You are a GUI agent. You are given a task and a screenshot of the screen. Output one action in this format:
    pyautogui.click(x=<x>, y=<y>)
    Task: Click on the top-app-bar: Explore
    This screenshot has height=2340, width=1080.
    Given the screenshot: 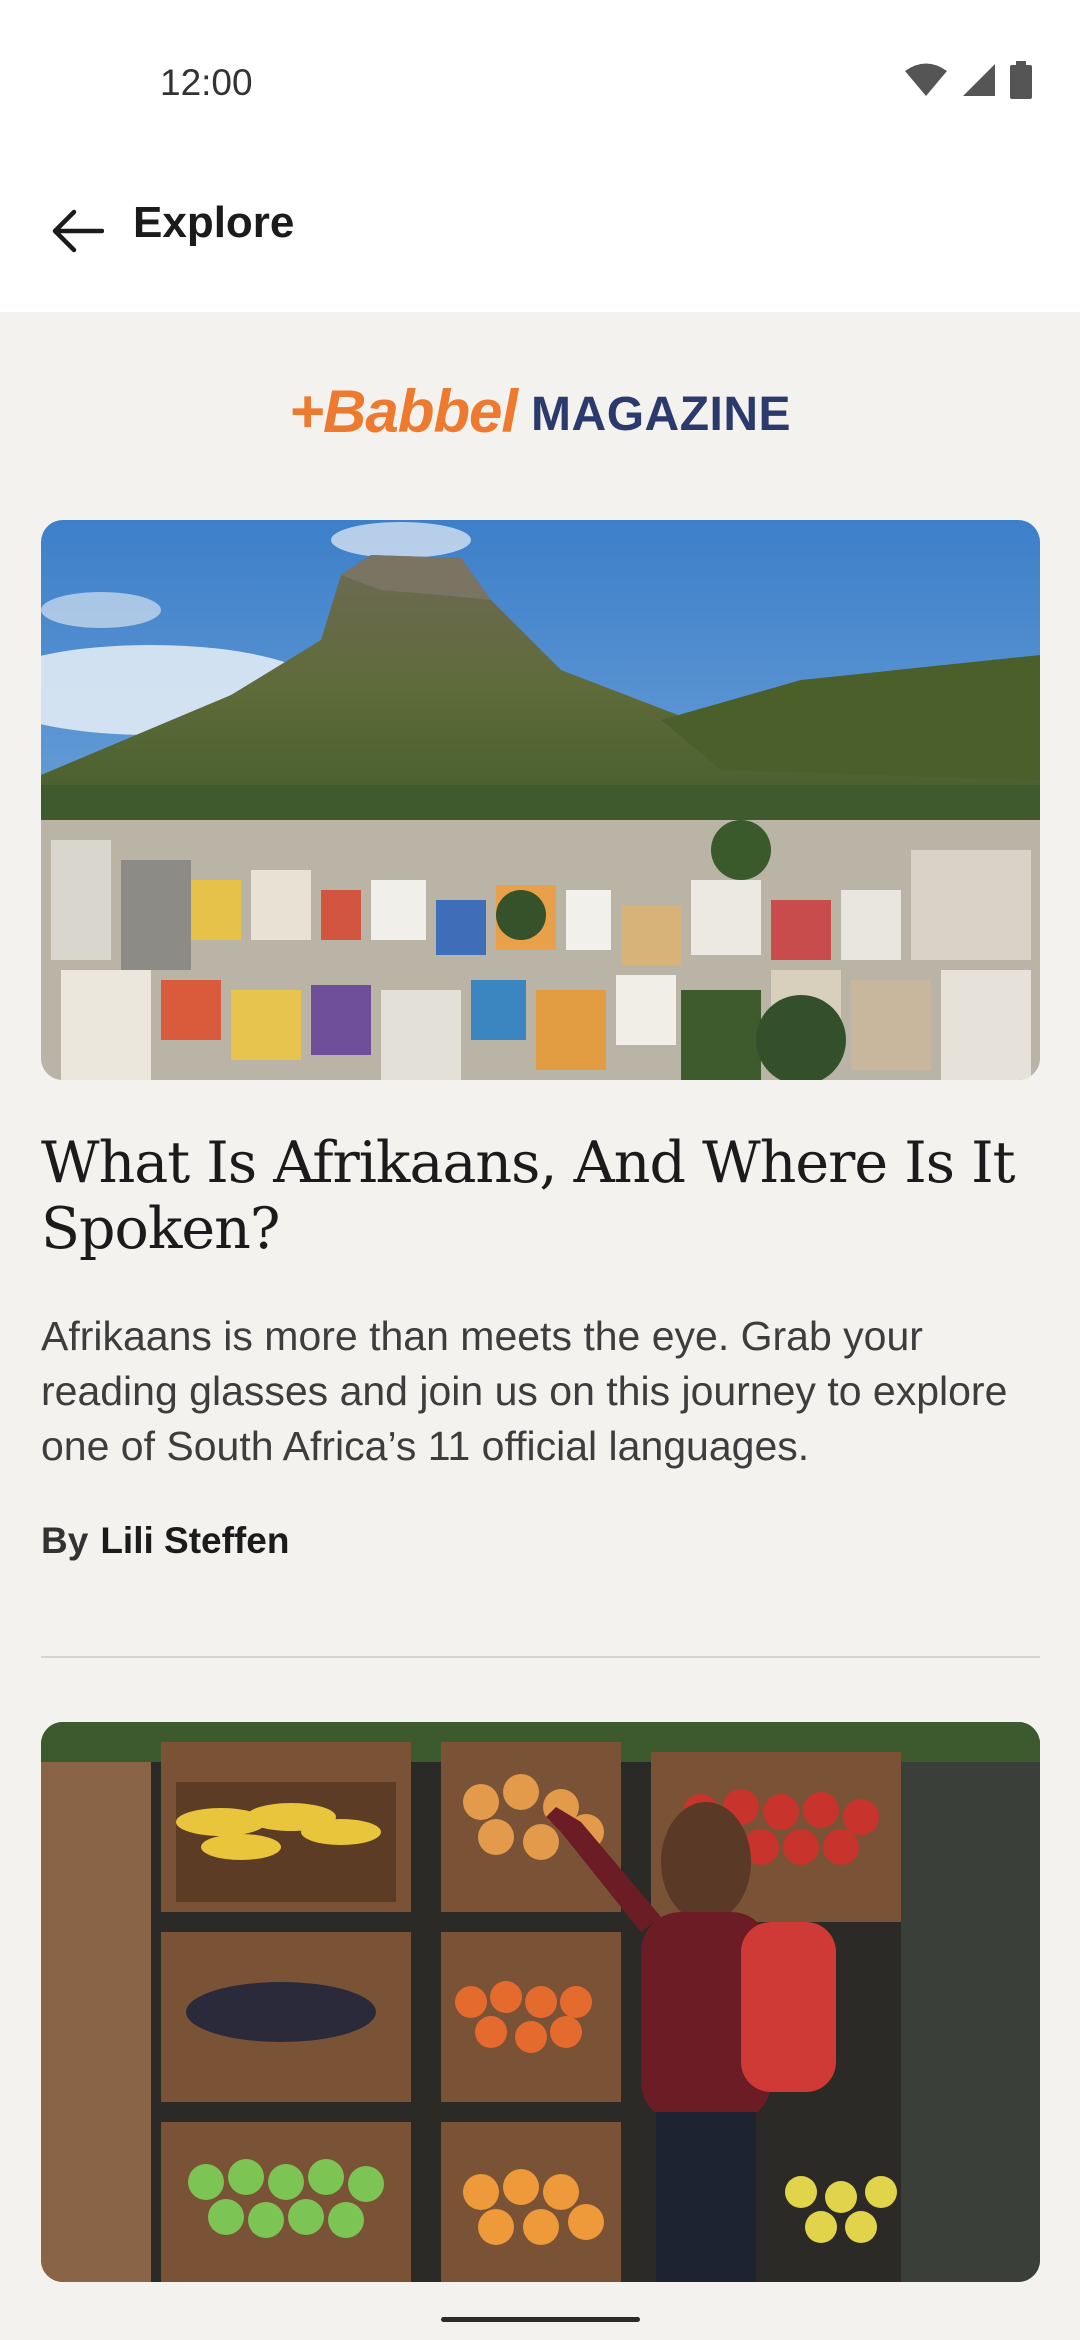 What is the action you would take?
    pyautogui.click(x=540, y=241)
    